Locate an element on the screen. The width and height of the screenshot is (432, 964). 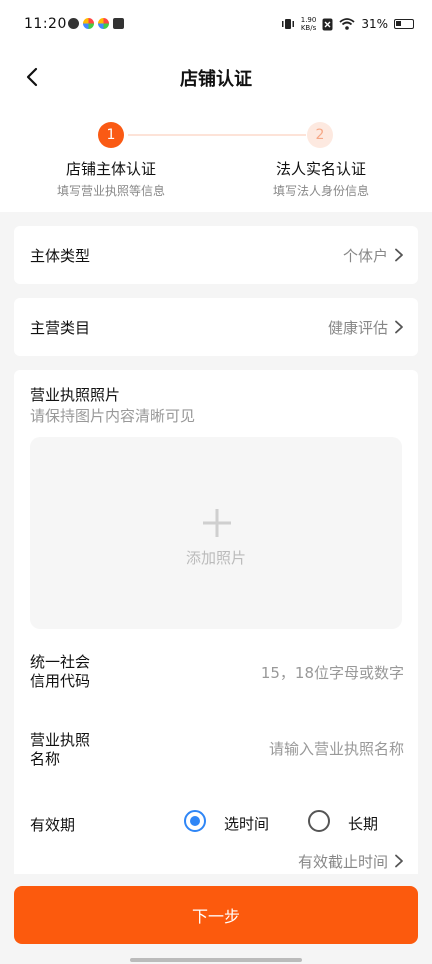
step-indicator: 1 2 店铺主体认证 填写营业执照等信息 法人实名认证 填写法人身份信息 is located at coordinates (216, 161).